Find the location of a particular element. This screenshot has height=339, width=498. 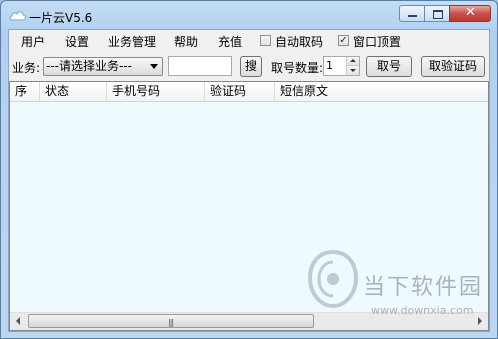

search-button: 搜 is located at coordinates (251, 66).